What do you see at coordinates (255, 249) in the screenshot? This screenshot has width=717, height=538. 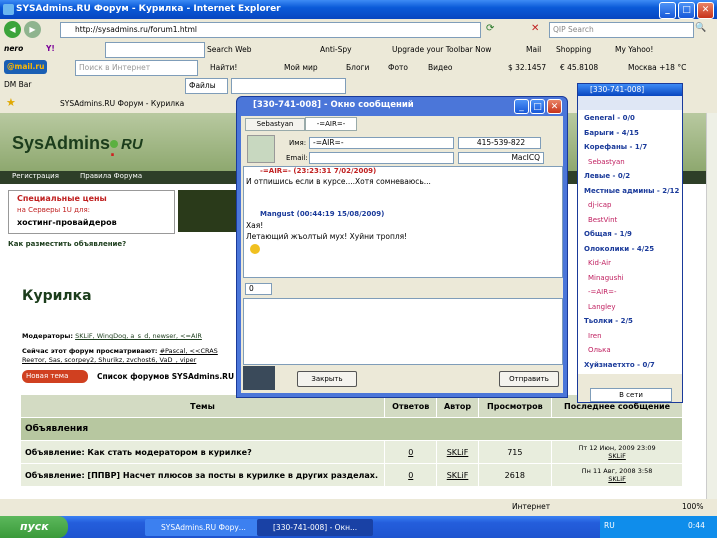 I see `smiley-icon` at bounding box center [255, 249].